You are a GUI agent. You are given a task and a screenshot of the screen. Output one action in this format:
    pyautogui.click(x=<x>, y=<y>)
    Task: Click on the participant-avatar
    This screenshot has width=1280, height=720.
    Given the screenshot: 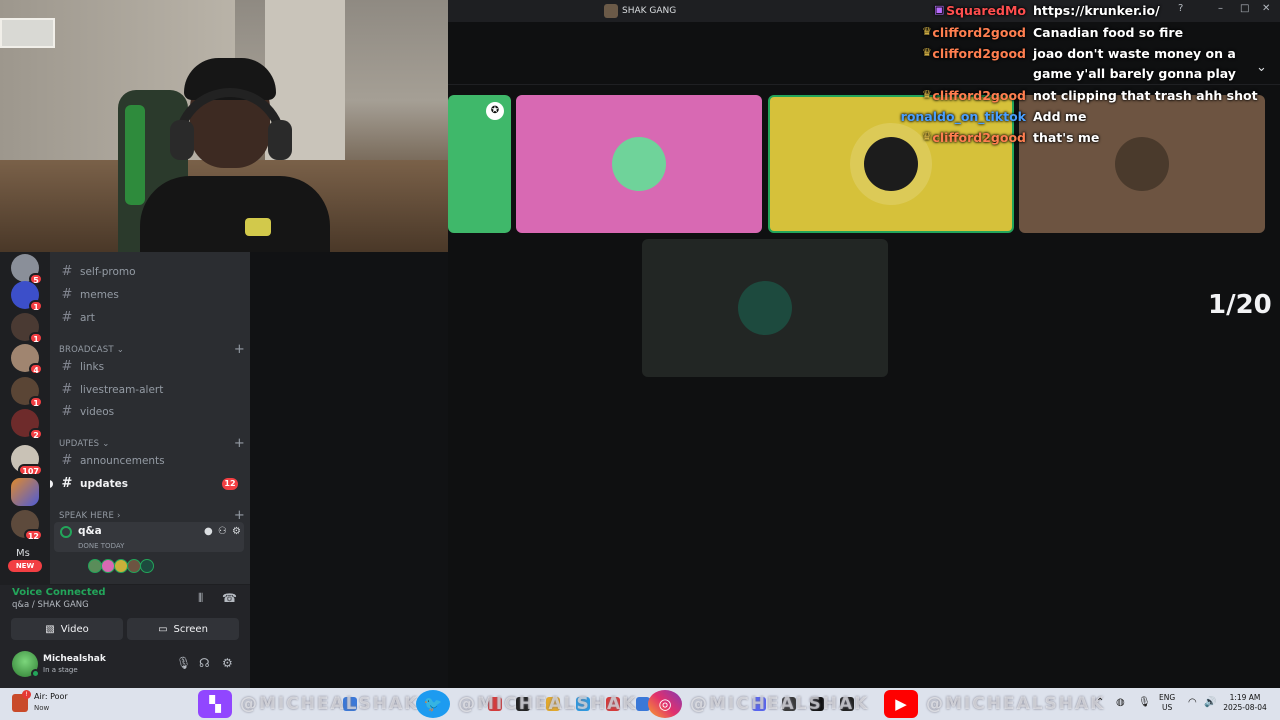 What is the action you would take?
    pyautogui.click(x=765, y=308)
    